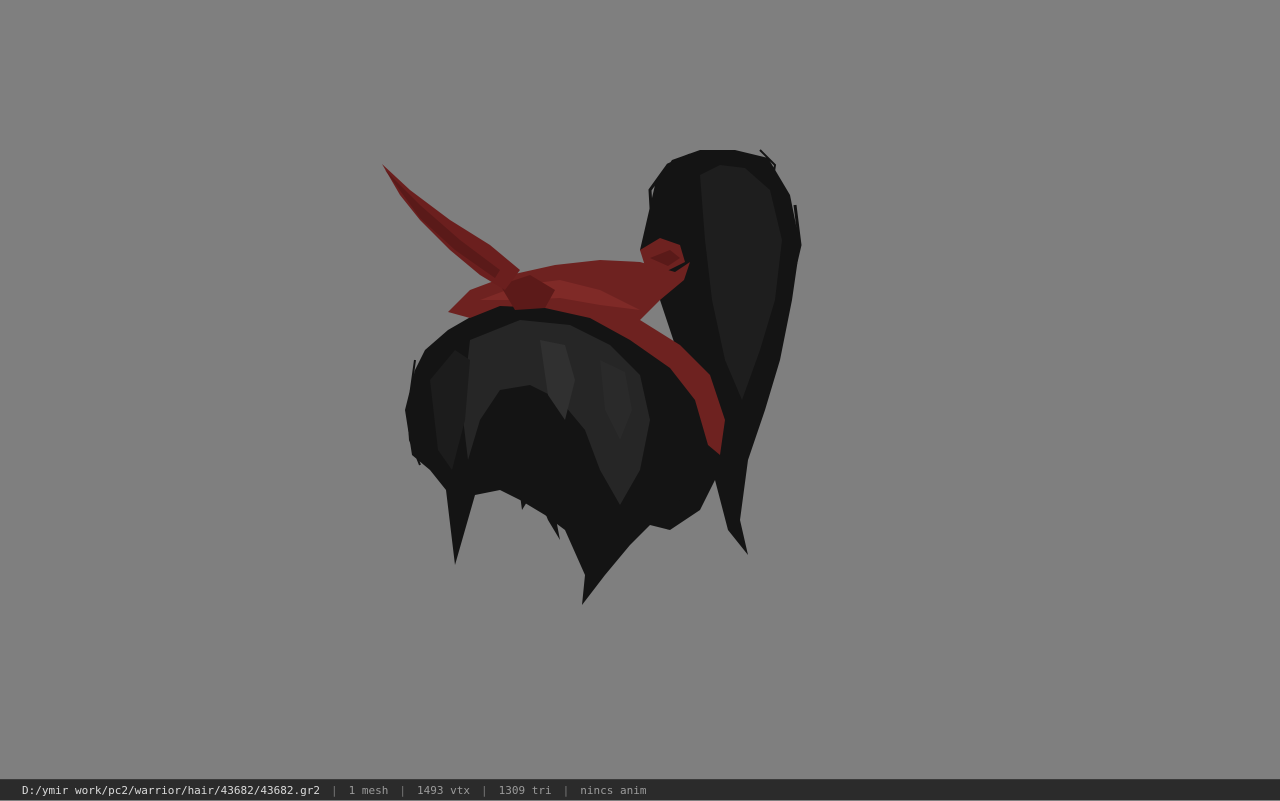 This screenshot has width=1280, height=801. What do you see at coordinates (613, 790) in the screenshot?
I see `animation-status-label: nincs anim` at bounding box center [613, 790].